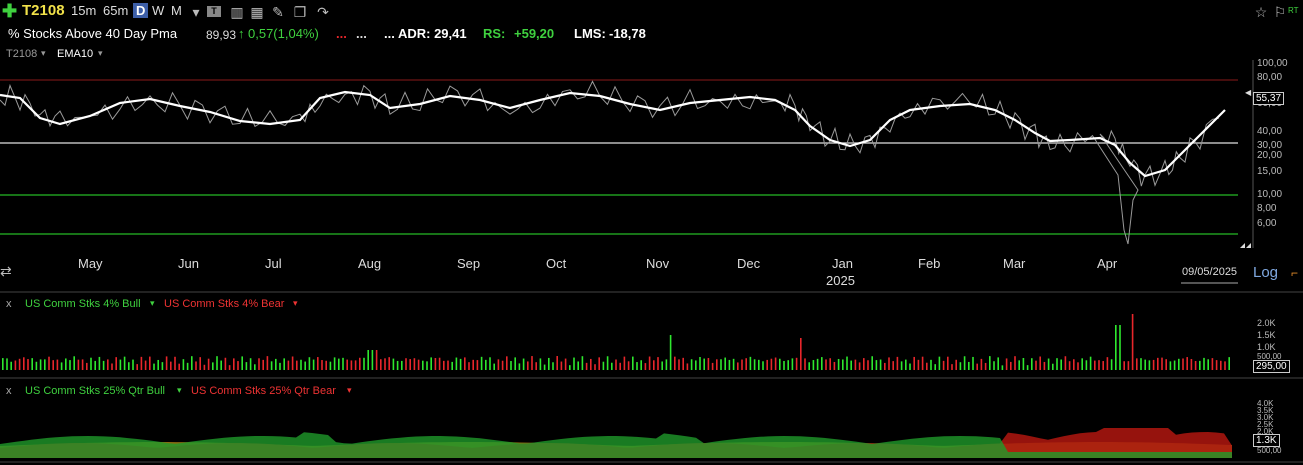  Describe the element at coordinates (1210, 272) in the screenshot. I see `date-label: 09/05/2025` at that location.